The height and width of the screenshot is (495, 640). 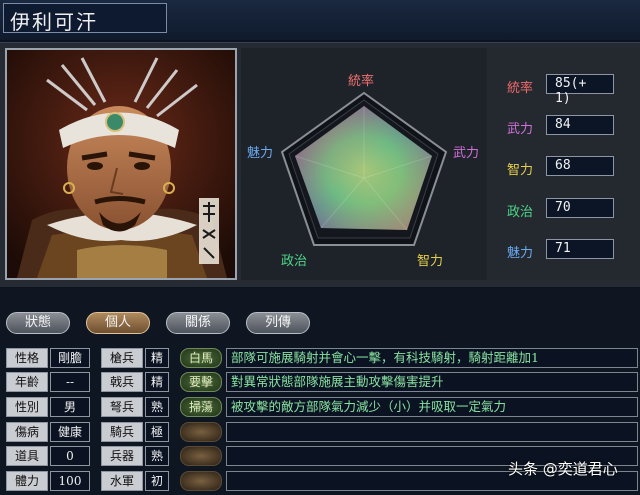 What do you see at coordinates (432, 382) in the screenshot?
I see `skill-description: 對異常狀態部隊施展主動攻擊傷害提升` at bounding box center [432, 382].